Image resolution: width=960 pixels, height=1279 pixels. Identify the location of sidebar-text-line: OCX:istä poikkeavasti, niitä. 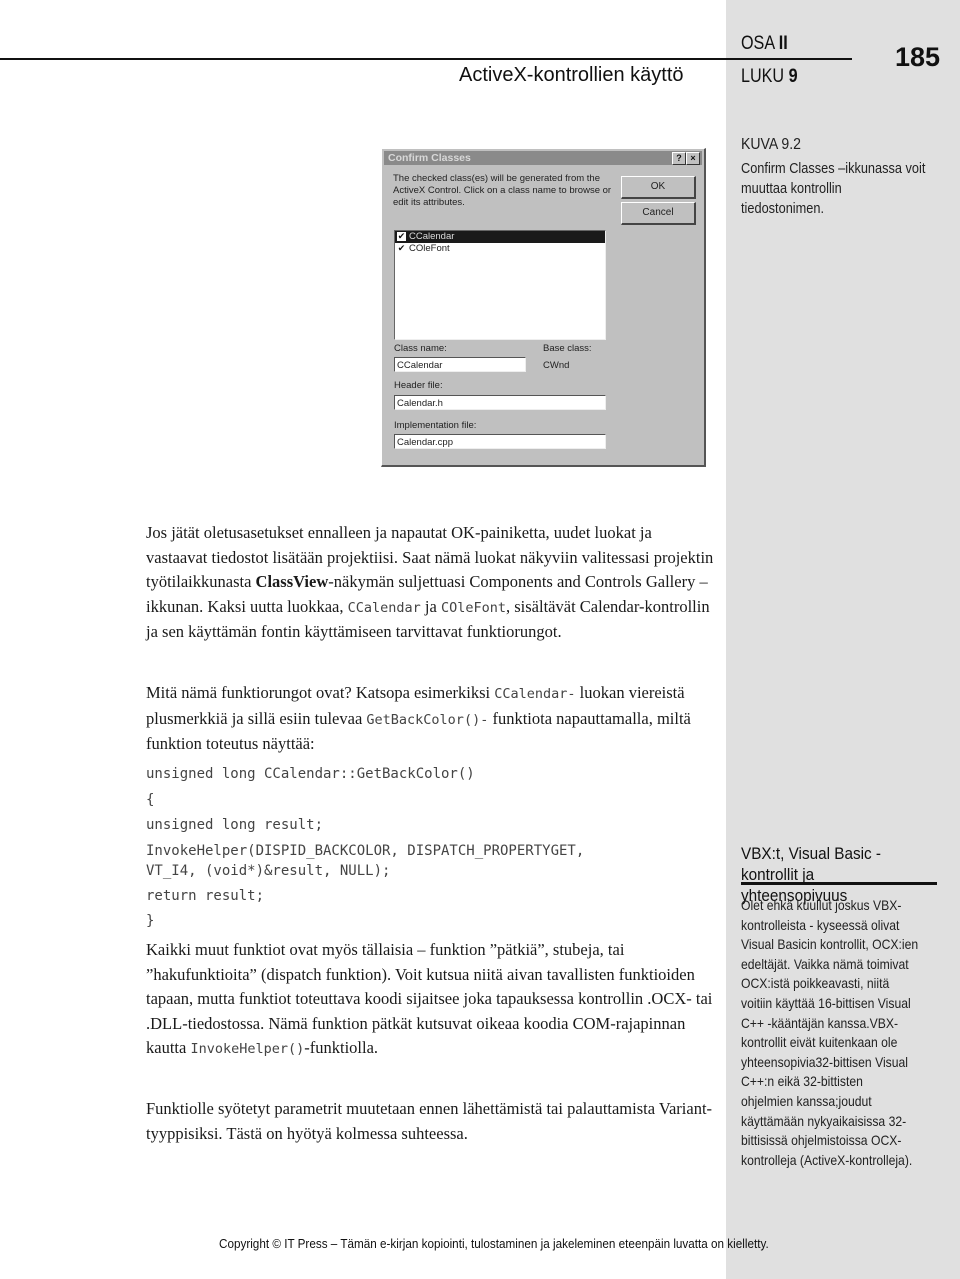
(815, 983).